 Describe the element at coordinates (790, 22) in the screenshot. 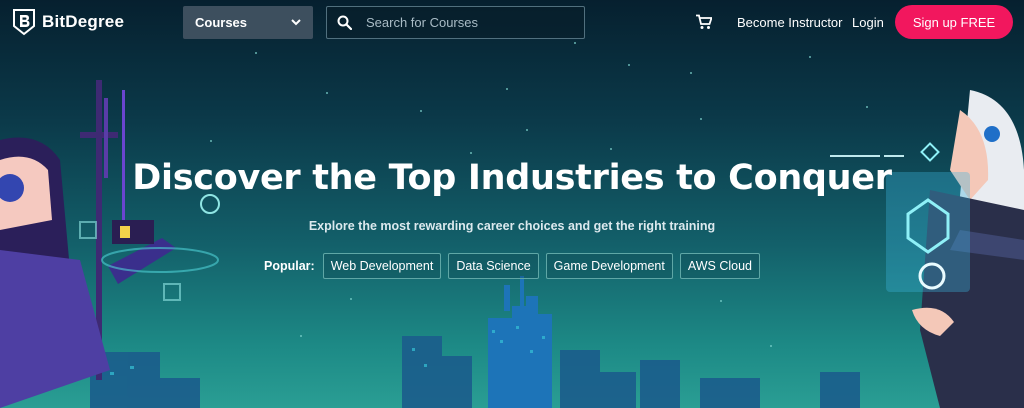

I see `become-instructor-link: Become Instructor` at that location.